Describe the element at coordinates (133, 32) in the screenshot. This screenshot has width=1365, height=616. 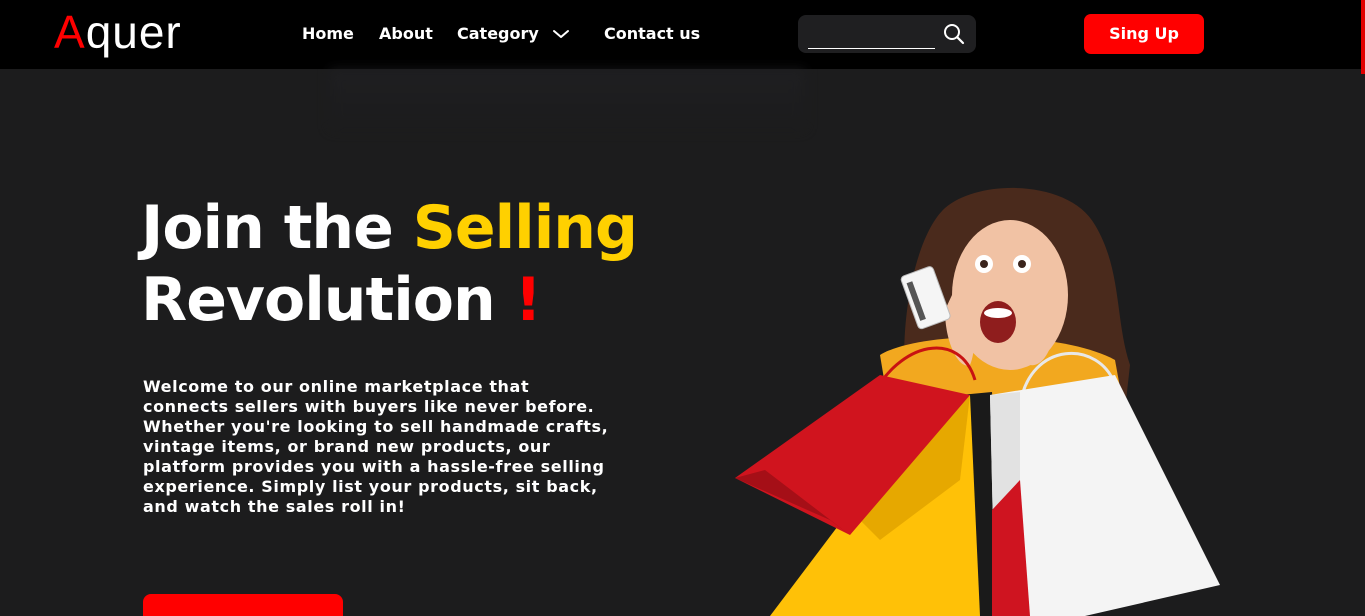
I see `logo-rest: quer` at that location.